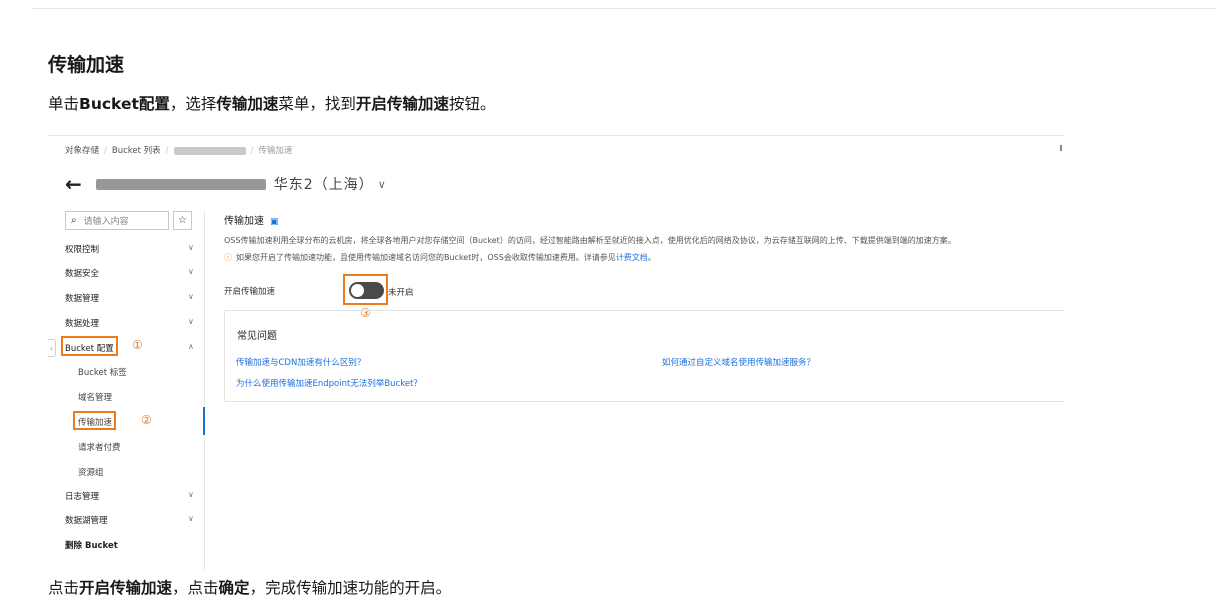  Describe the element at coordinates (82, 273) in the screenshot. I see `sidebar-item-data-security: 数据安全` at that location.